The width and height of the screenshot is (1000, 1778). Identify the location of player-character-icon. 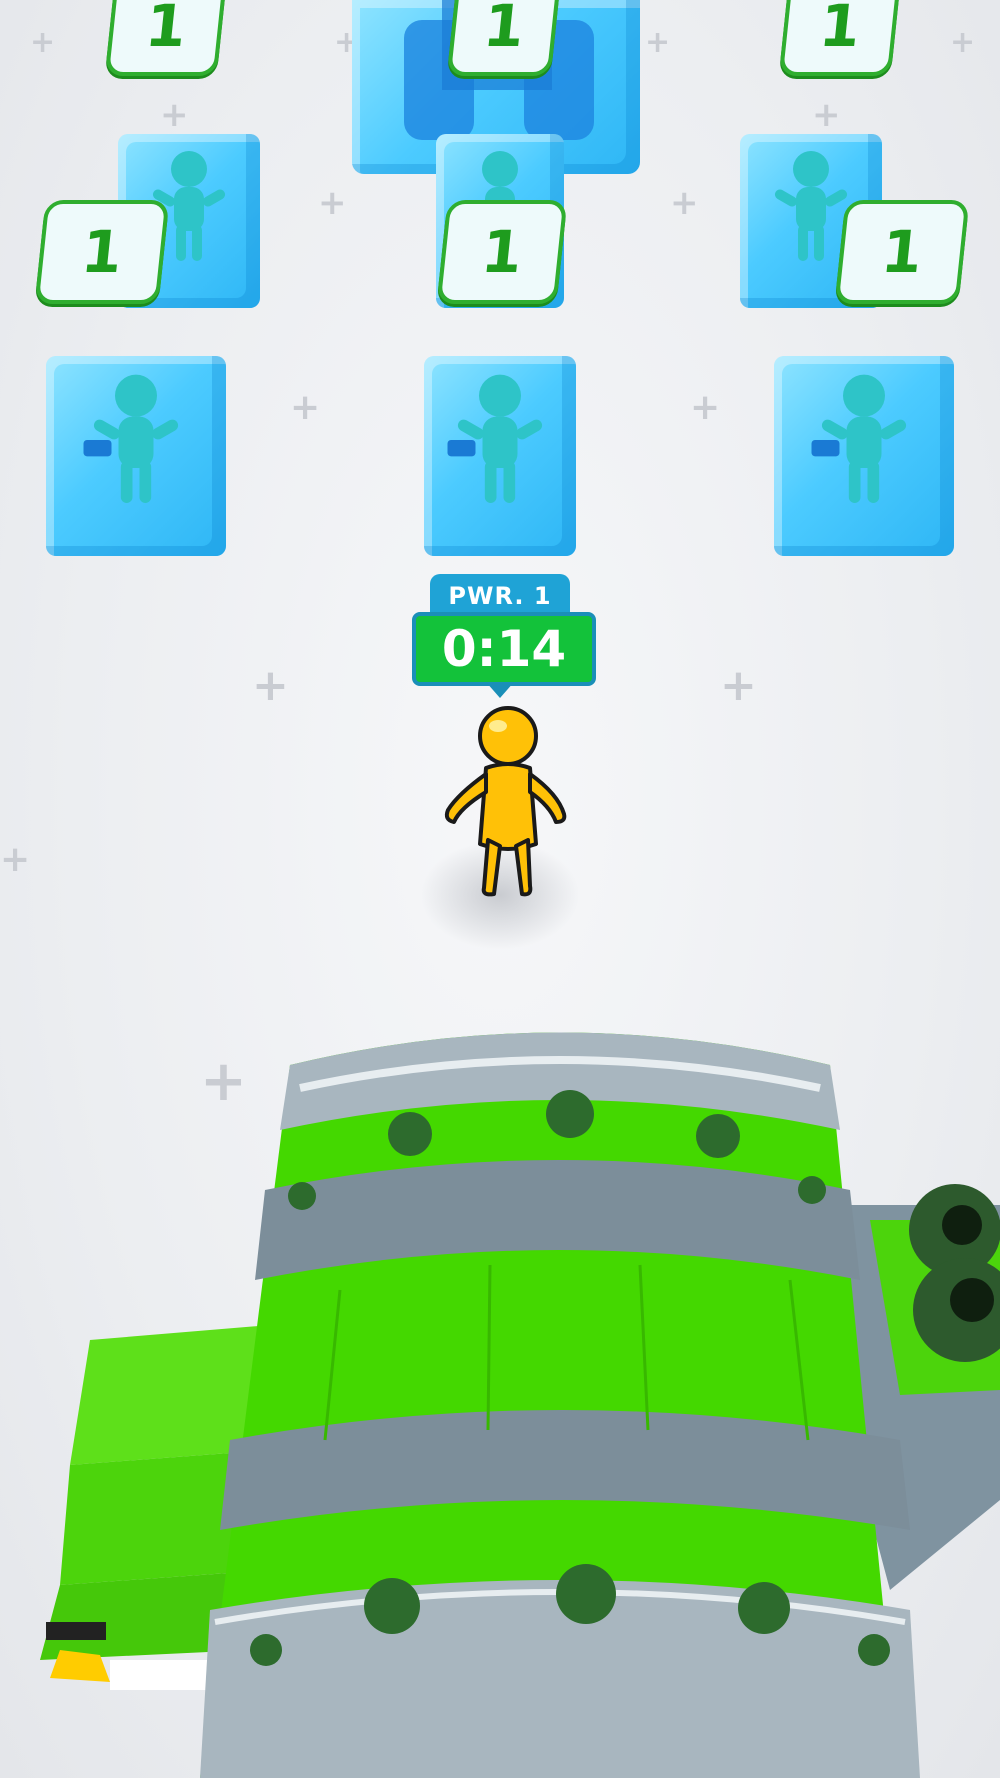
(506, 802).